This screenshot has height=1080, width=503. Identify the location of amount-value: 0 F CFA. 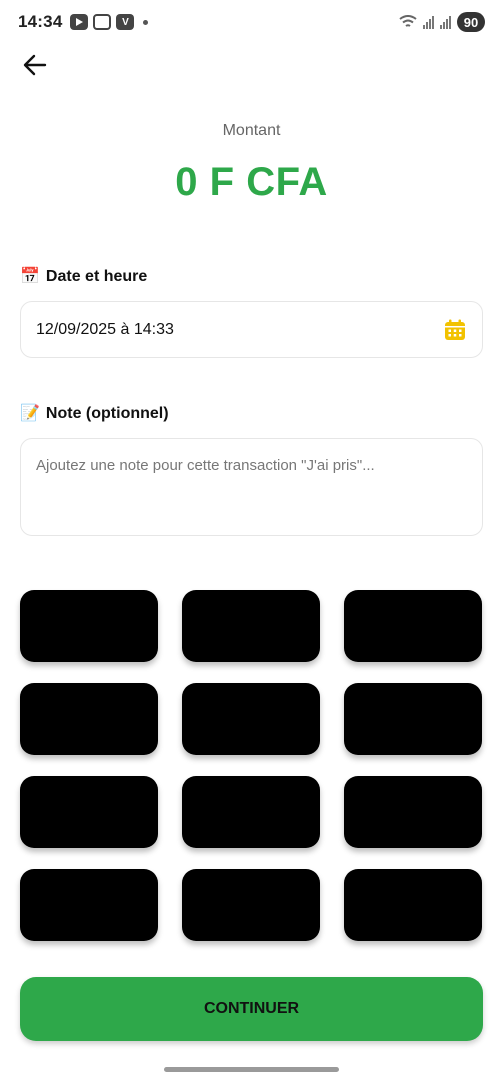
(251, 182).